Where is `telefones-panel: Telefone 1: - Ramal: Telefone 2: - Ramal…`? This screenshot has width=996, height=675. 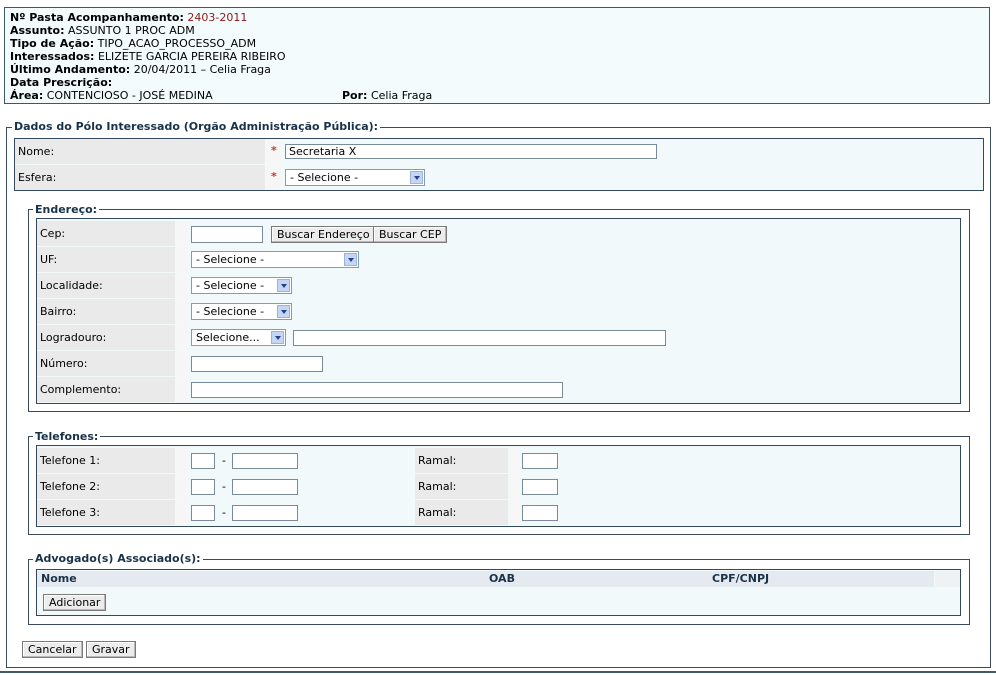 telefones-panel: Telefone 1: - Ramal: Telefone 2: - Ramal… is located at coordinates (498, 486).